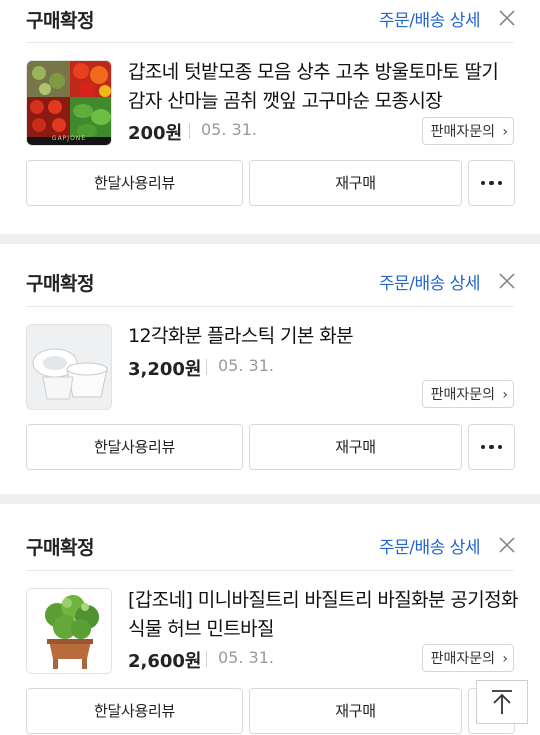 This screenshot has width=540, height=735. I want to click on product-price: 2,600원, so click(165, 661).